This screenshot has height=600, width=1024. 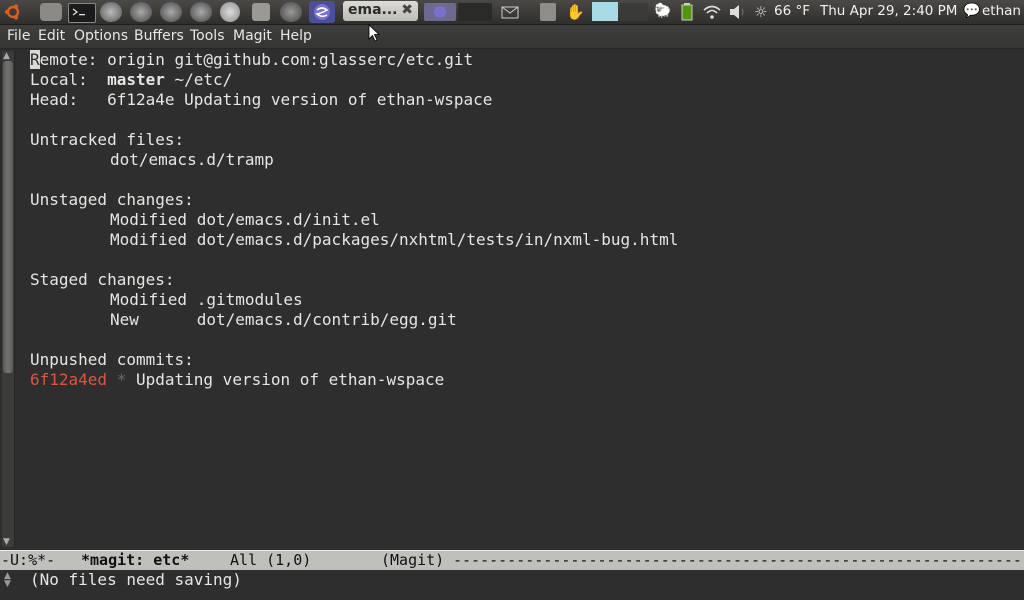 I want to click on temperature-label: 66 °F, so click(x=792, y=11).